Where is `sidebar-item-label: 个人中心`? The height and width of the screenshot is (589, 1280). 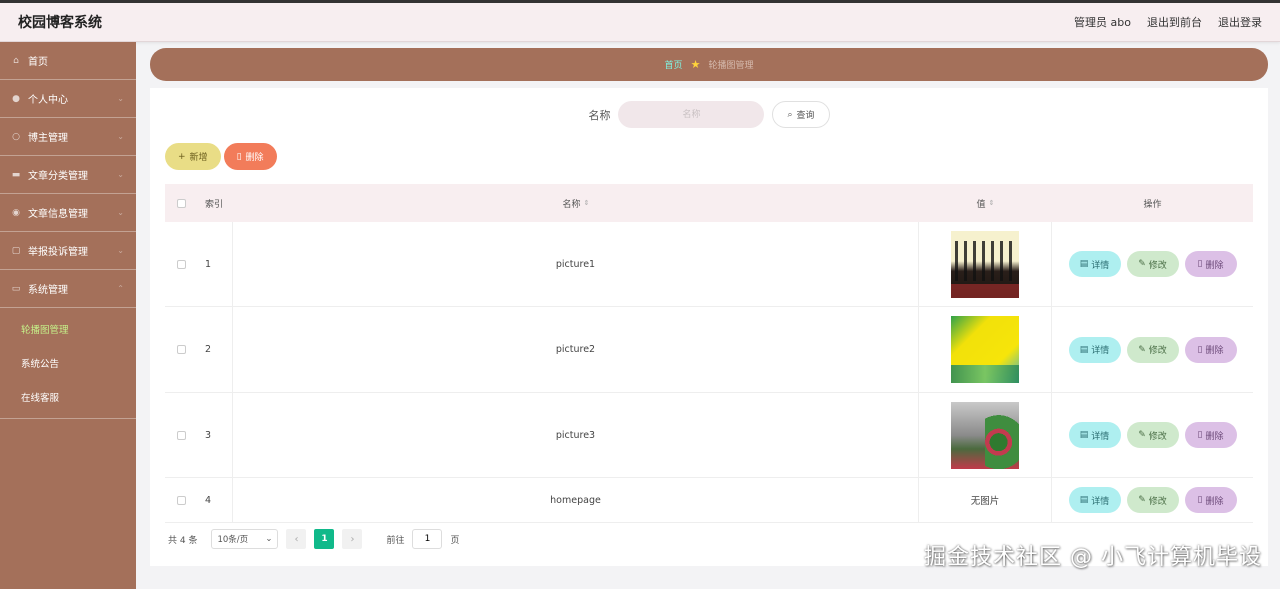
sidebar-item-label: 个人中心 is located at coordinates (48, 100).